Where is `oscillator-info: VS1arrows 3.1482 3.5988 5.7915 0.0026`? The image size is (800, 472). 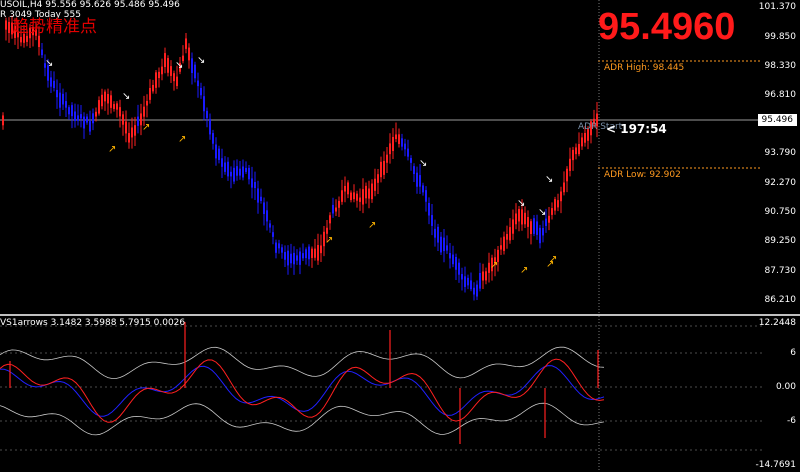
oscillator-info: VS1arrows 3.1482 3.5988 5.7915 0.0026 is located at coordinates (93, 323).